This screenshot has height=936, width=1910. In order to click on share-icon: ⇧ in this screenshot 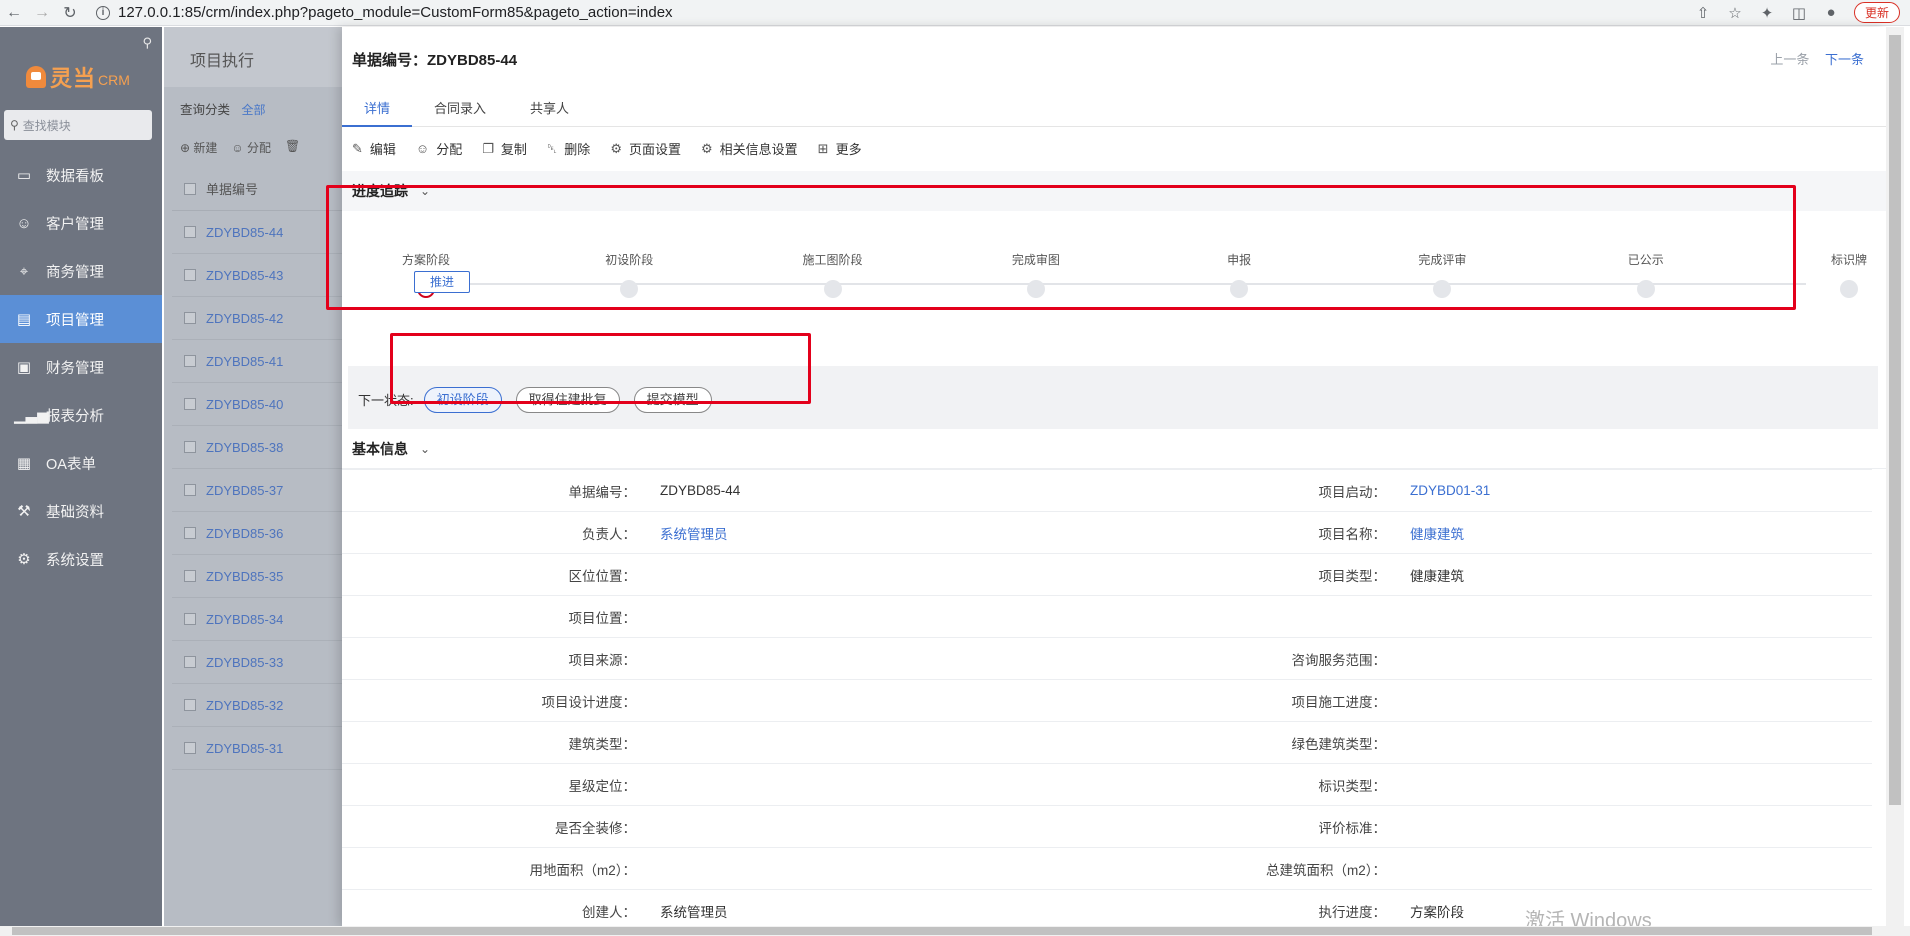, I will do `click(1703, 13)`.